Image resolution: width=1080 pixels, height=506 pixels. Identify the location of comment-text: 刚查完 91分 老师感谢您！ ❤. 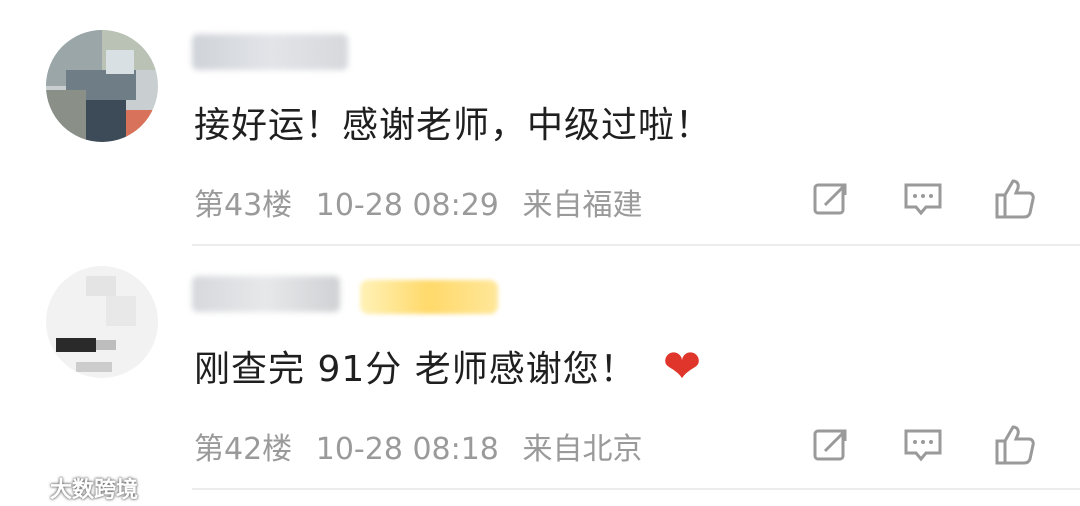
(448, 366).